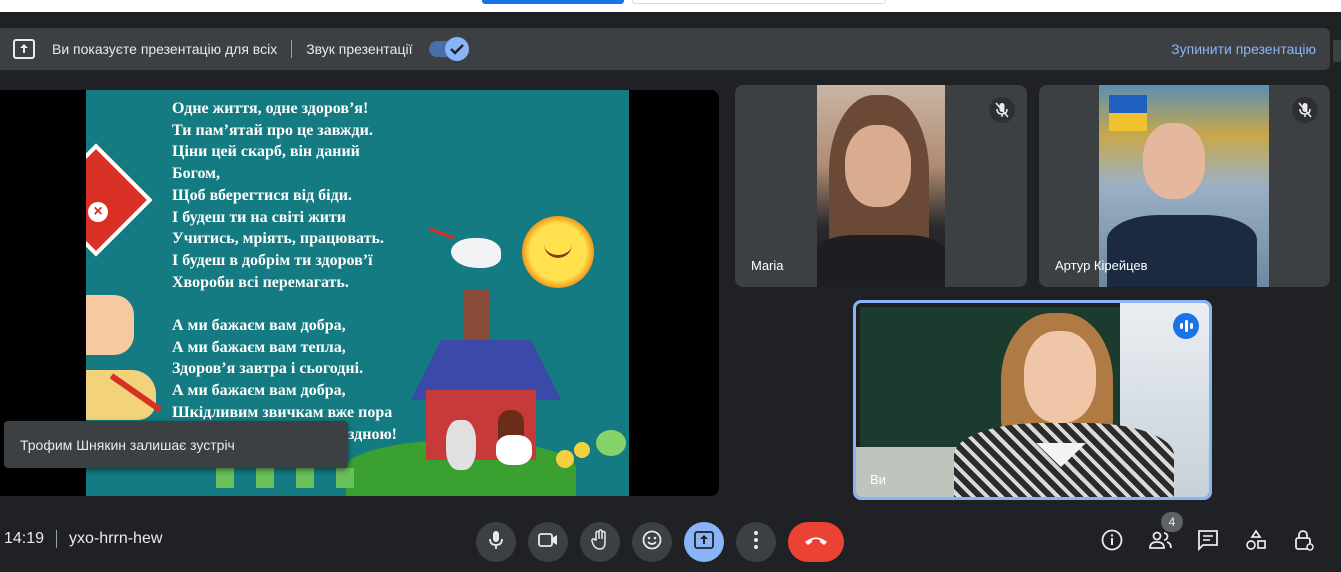 The height and width of the screenshot is (572, 1341). What do you see at coordinates (115, 539) in the screenshot?
I see `meeting-code: yxo-hrrn-hew` at bounding box center [115, 539].